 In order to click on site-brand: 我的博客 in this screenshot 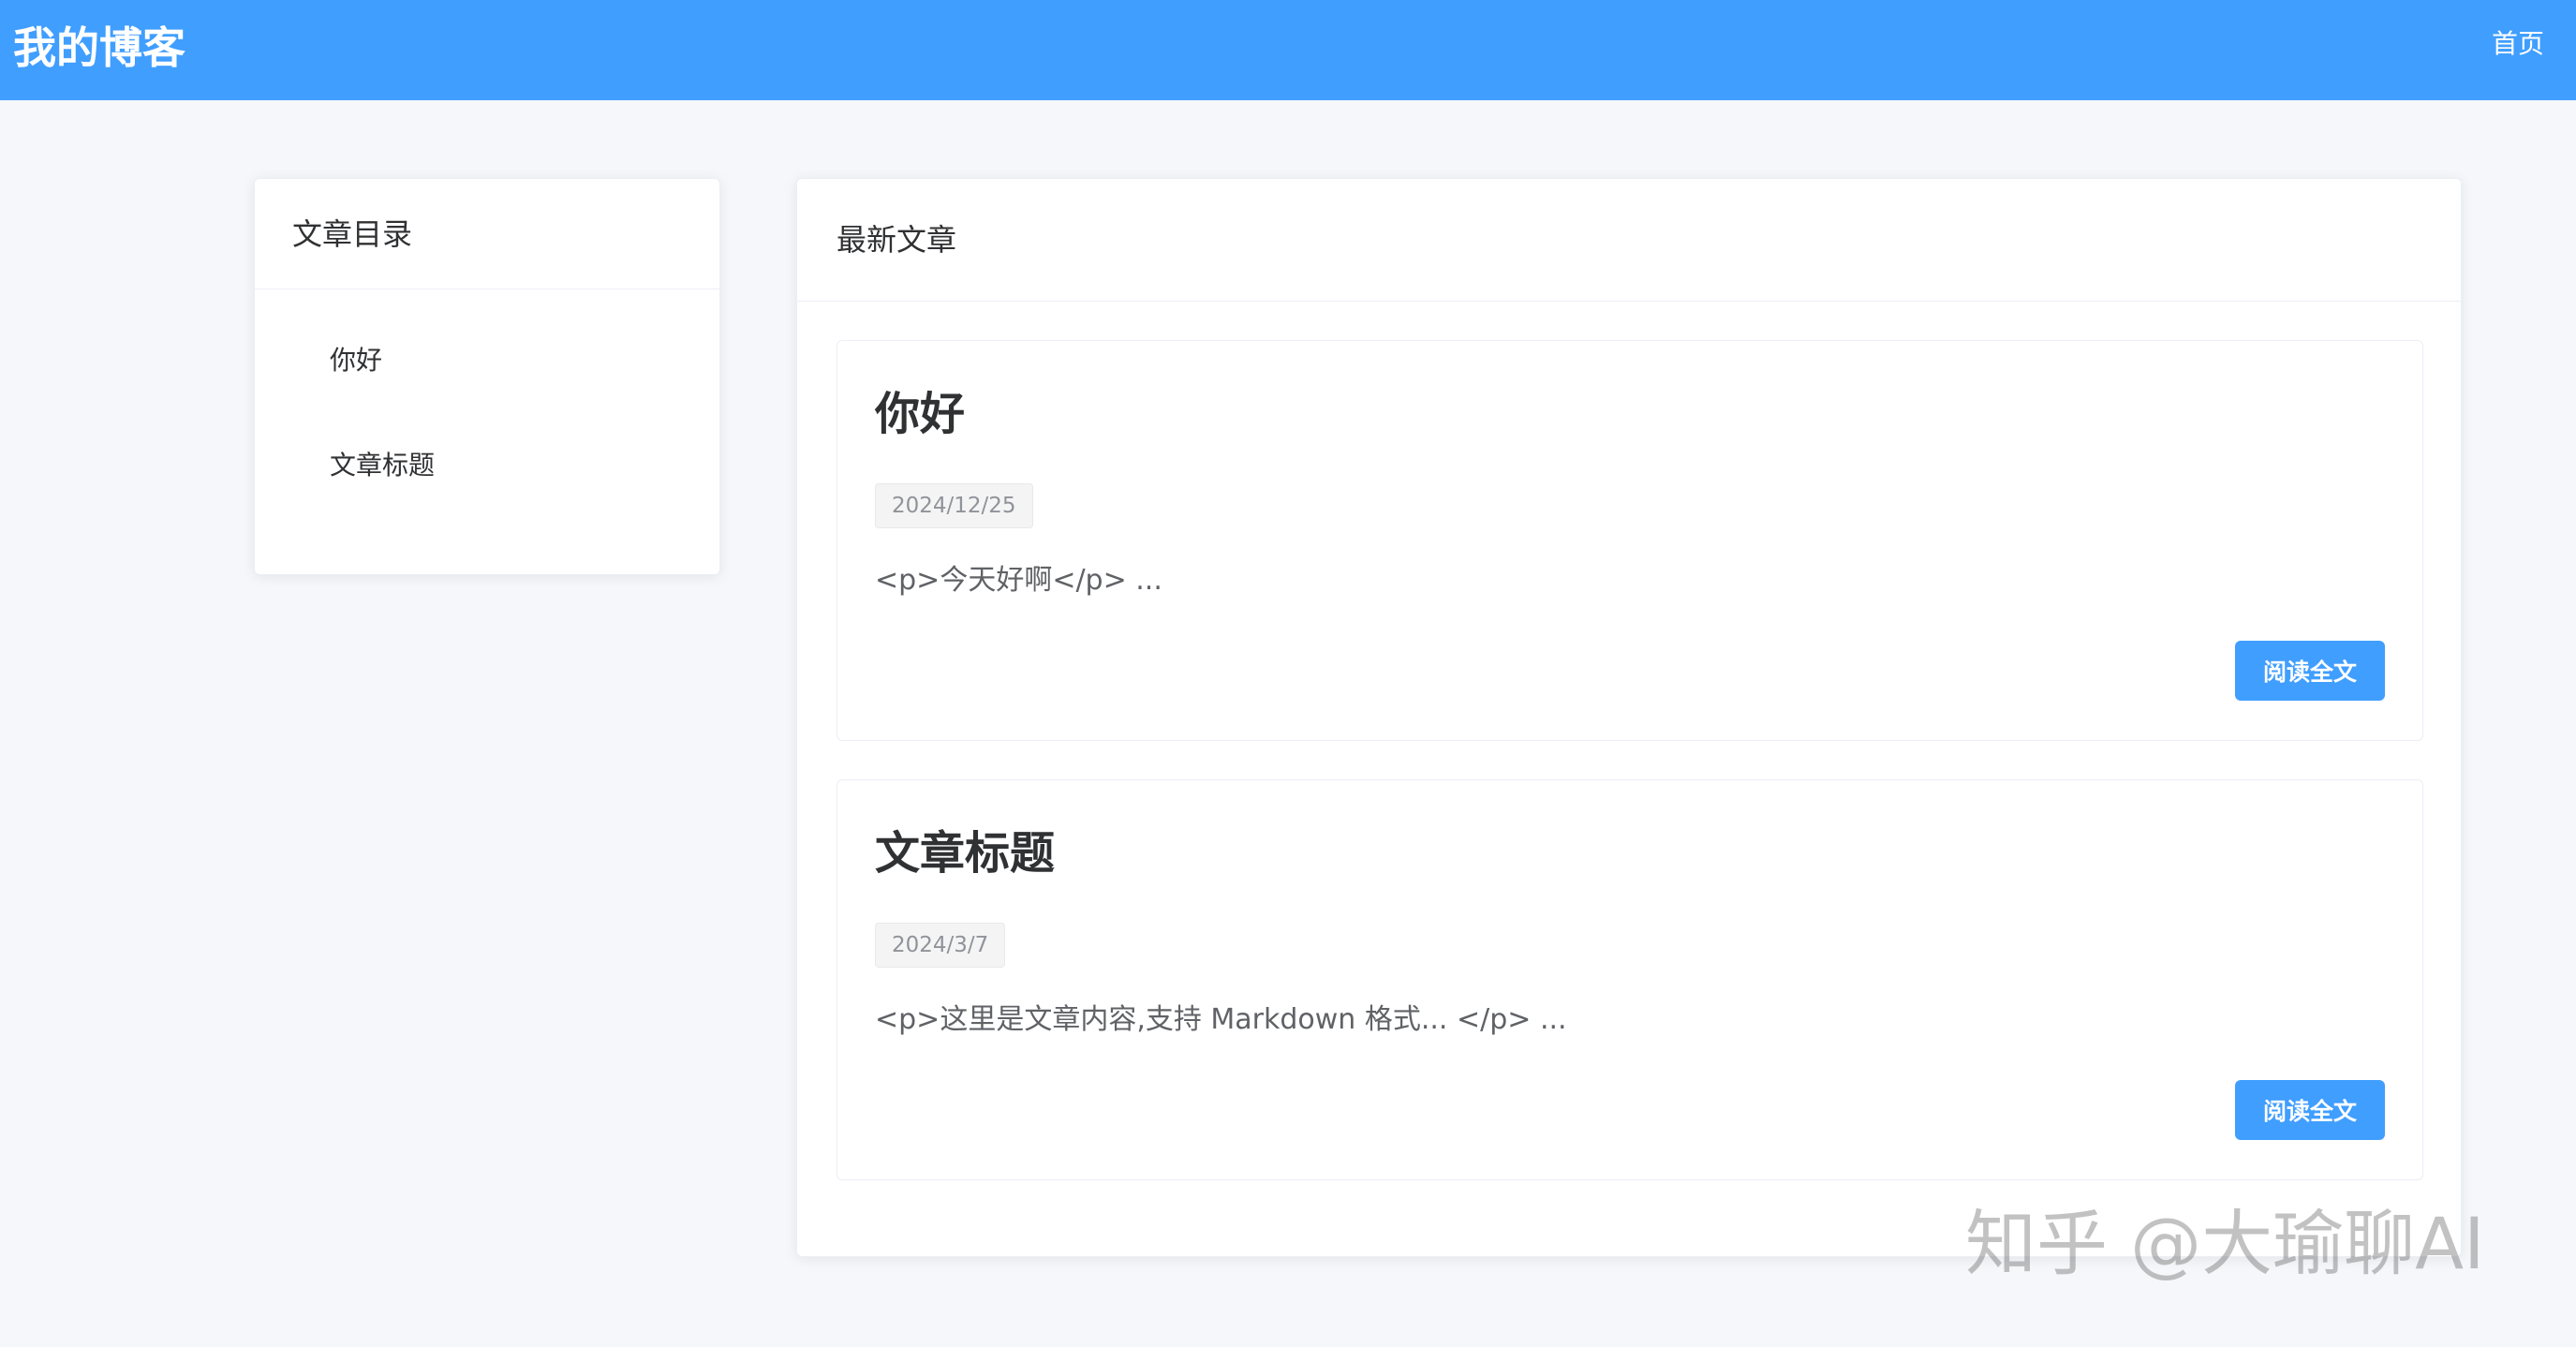, I will do `click(99, 48)`.